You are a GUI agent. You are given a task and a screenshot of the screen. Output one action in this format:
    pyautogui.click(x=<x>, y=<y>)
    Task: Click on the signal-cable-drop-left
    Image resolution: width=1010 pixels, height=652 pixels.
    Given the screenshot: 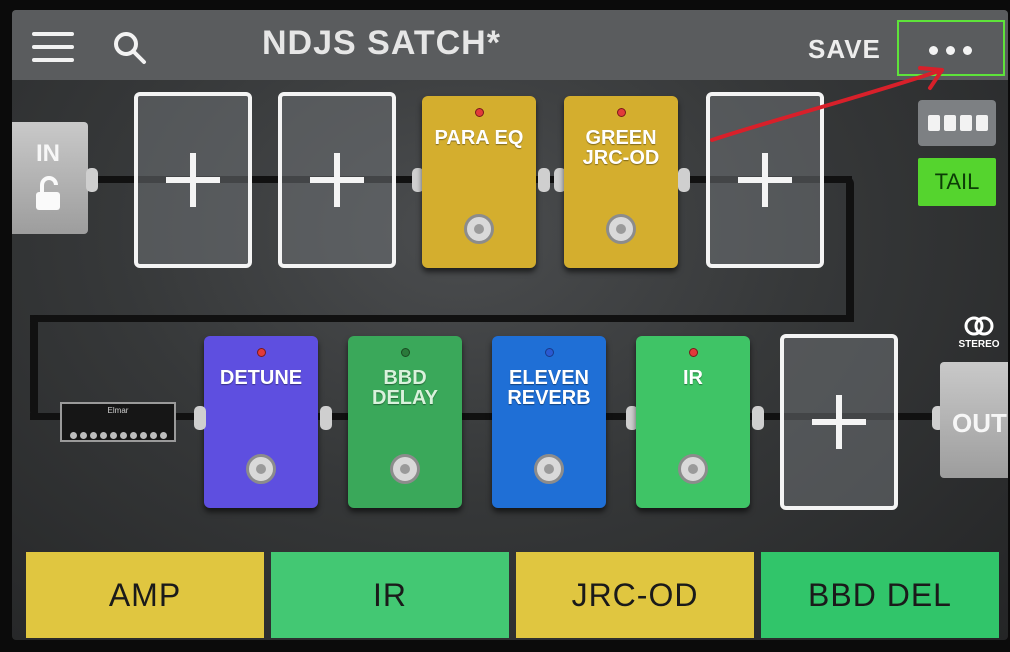 What is the action you would take?
    pyautogui.click(x=34, y=367)
    